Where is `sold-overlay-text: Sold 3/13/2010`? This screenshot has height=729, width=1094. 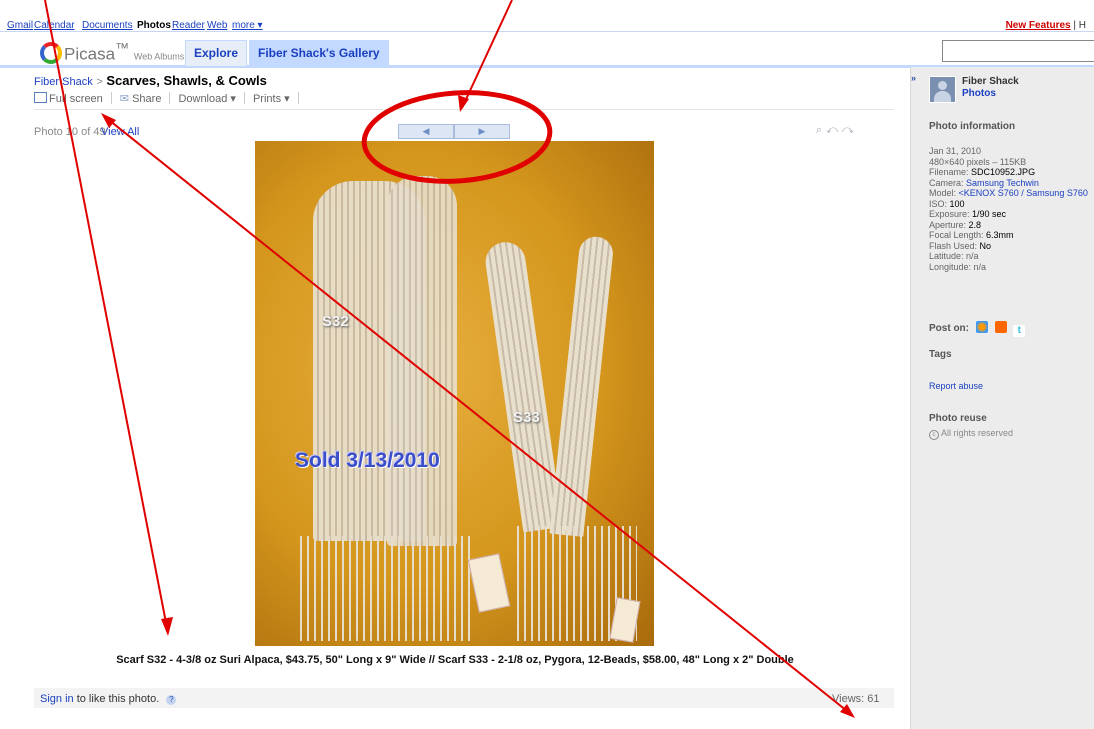
sold-overlay-text: Sold 3/13/2010 is located at coordinates (367, 460).